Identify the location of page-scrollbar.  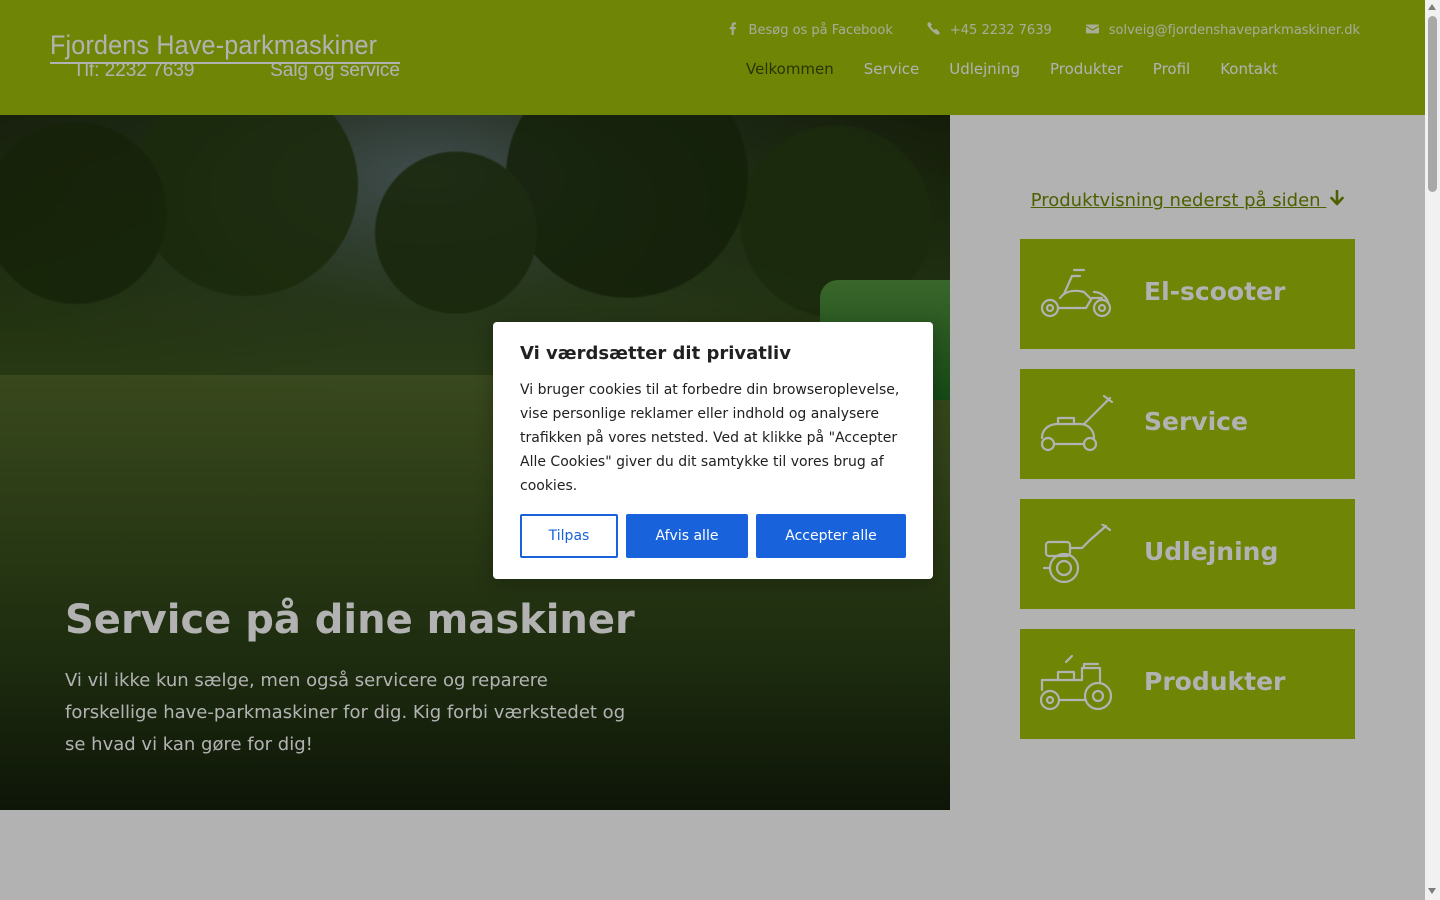
(1432, 450).